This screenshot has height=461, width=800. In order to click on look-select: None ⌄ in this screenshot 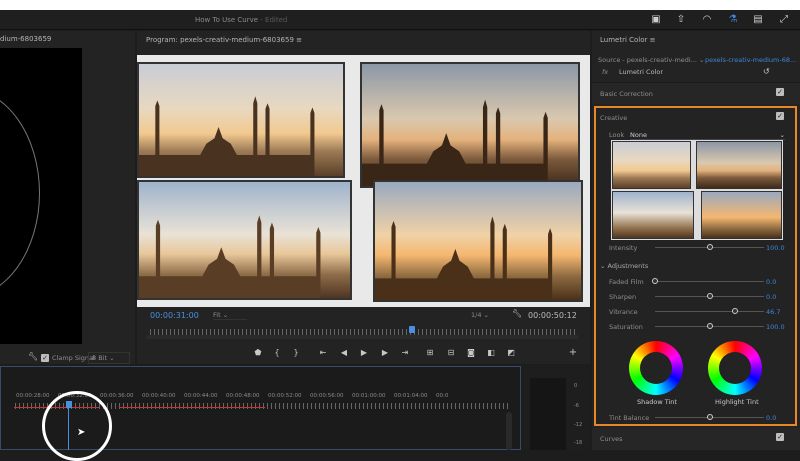, I will do `click(707, 135)`.